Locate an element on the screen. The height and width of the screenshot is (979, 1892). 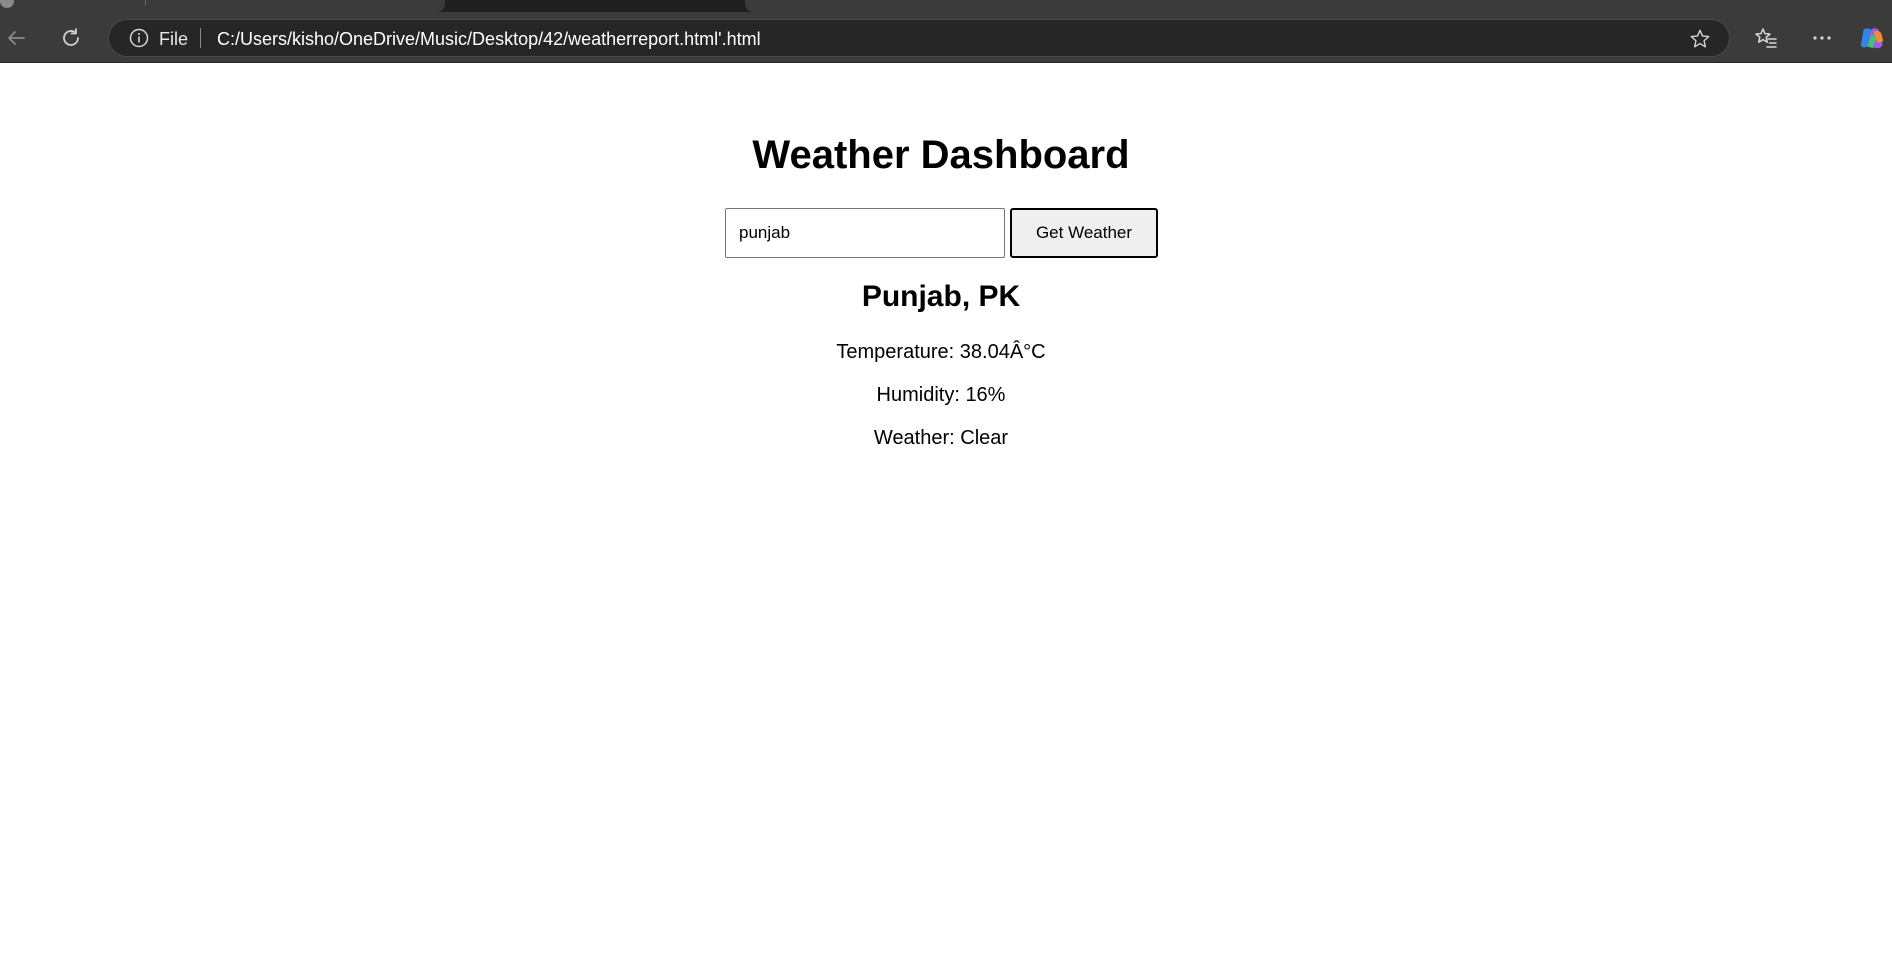
more-button is located at coordinates (1822, 38).